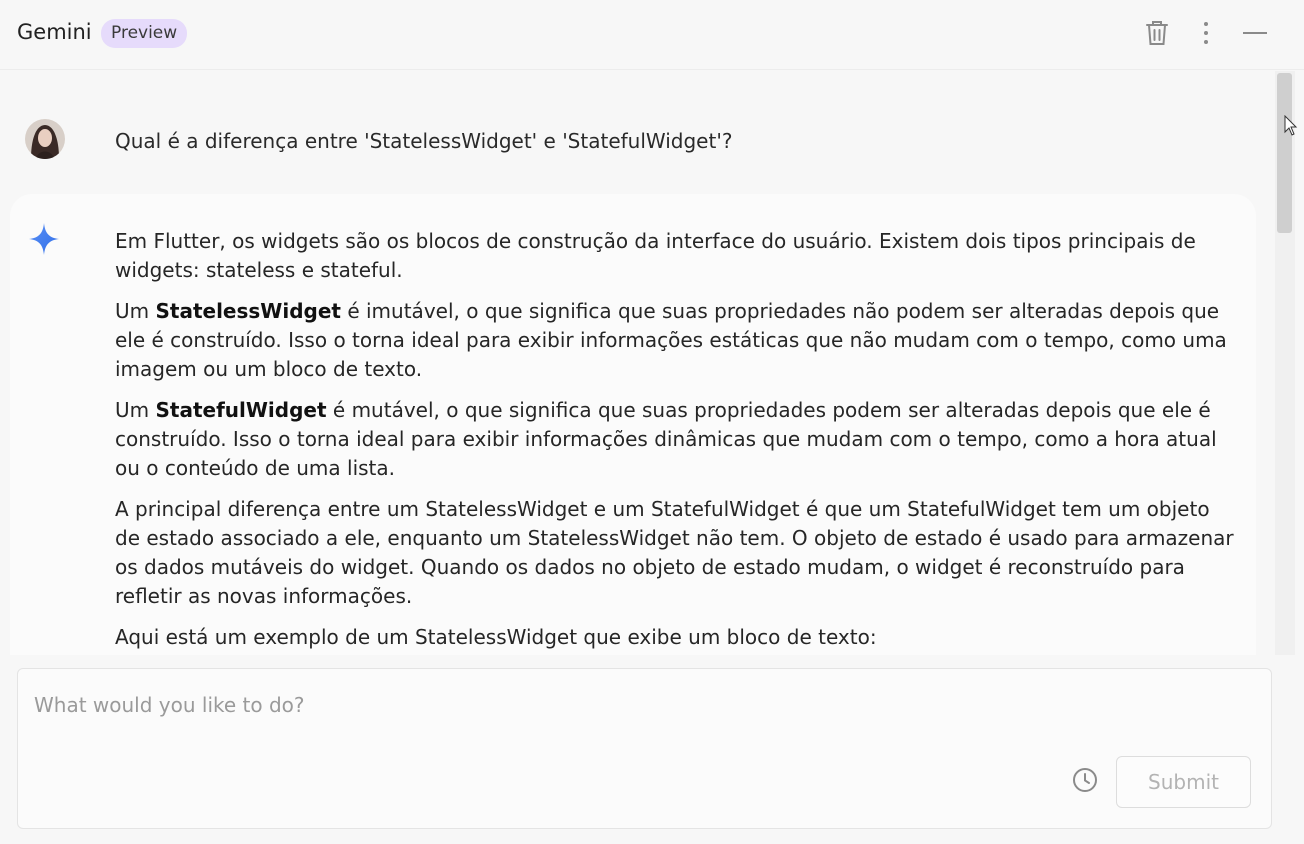  What do you see at coordinates (248, 311) in the screenshot?
I see `bold-term: StatelessWidget` at bounding box center [248, 311].